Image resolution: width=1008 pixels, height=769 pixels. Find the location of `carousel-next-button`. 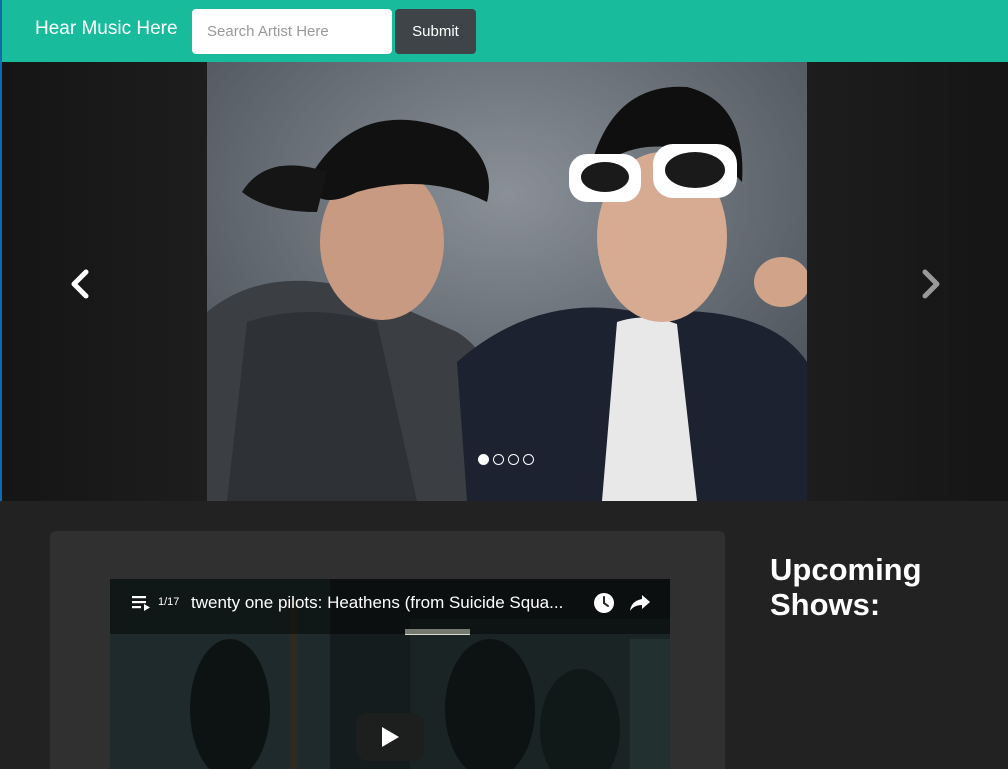

carousel-next-button is located at coordinates (931, 284).